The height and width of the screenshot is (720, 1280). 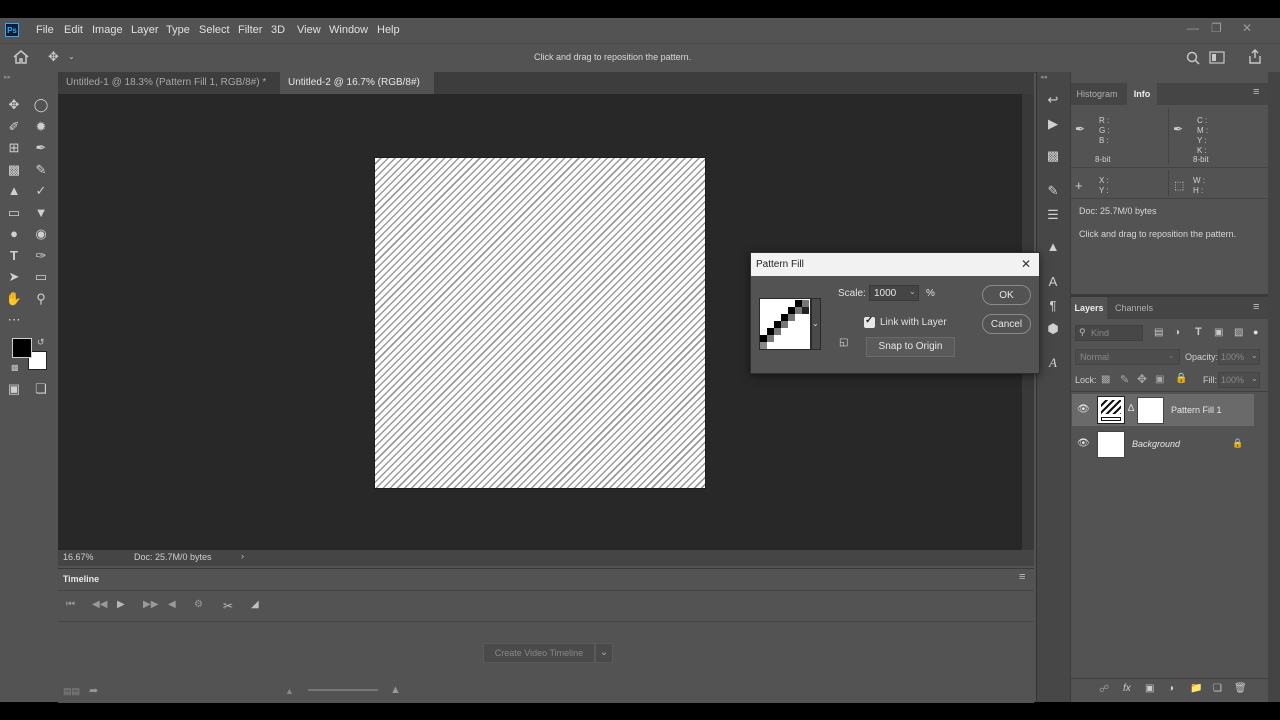 I want to click on new-group-icon: 📁, so click(x=1196, y=688).